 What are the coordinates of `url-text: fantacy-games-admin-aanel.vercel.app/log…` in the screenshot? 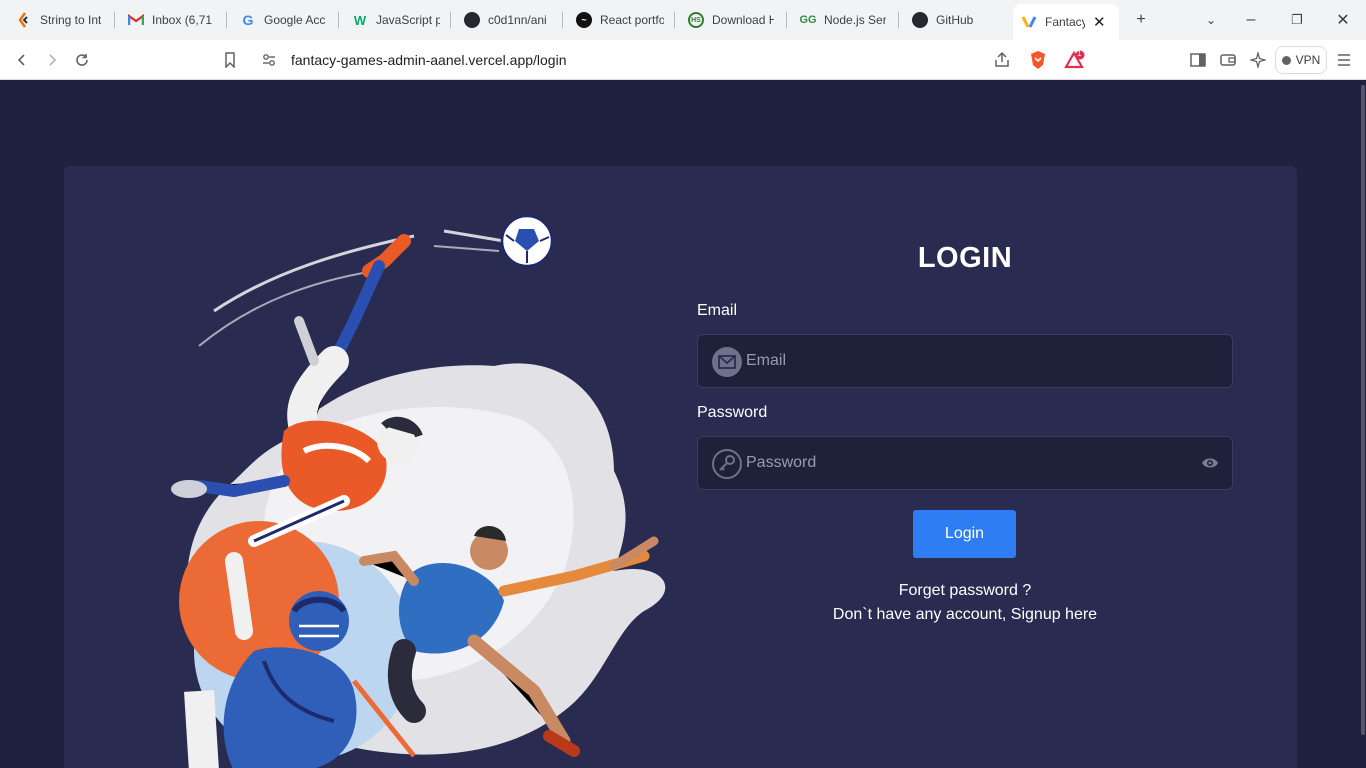 It's located at (429, 60).